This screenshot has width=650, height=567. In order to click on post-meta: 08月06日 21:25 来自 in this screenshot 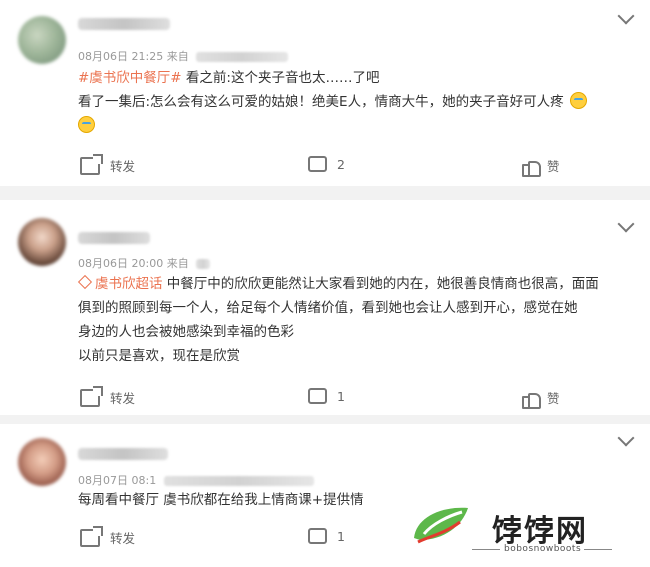, I will do `click(183, 56)`.